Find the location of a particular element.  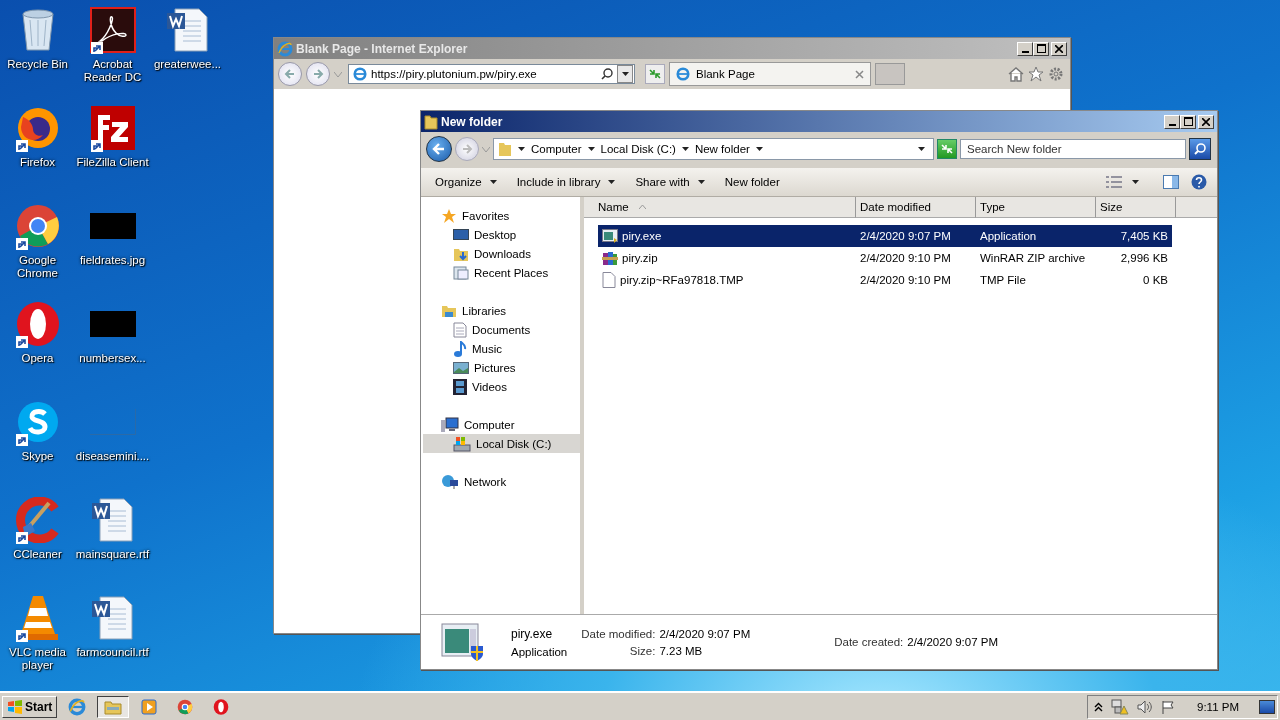

desktop-icon: Skype is located at coordinates (37, 446).